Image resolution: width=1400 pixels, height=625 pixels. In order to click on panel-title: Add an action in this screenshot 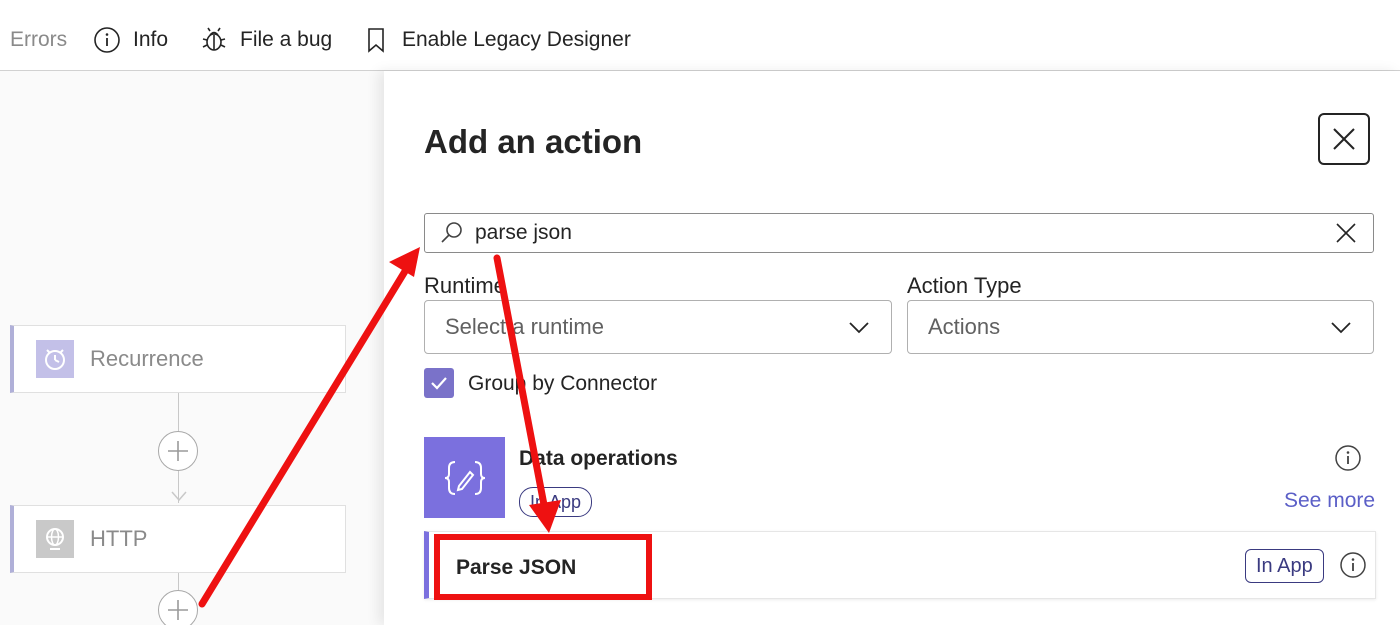, I will do `click(533, 141)`.